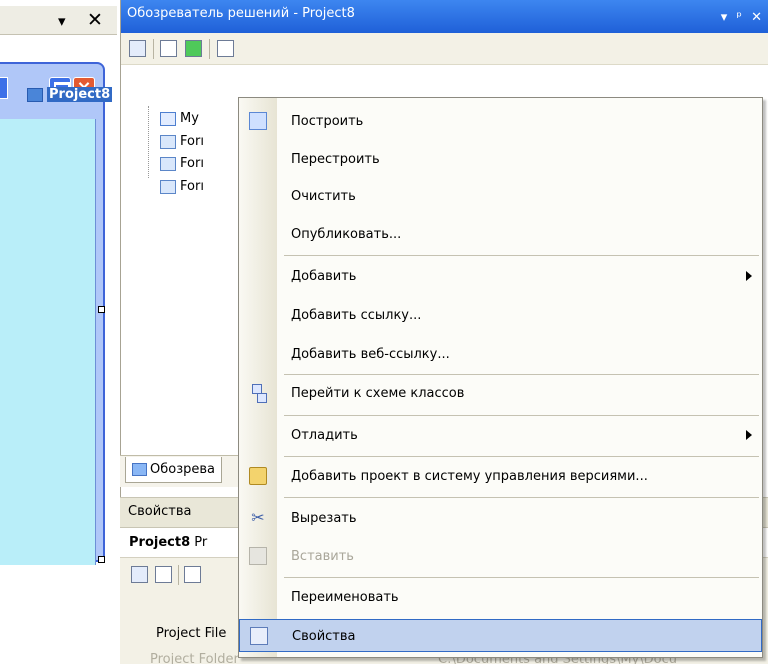  Describe the element at coordinates (500, 196) in the screenshot. I see `menu-item-clean: Очистить` at that location.